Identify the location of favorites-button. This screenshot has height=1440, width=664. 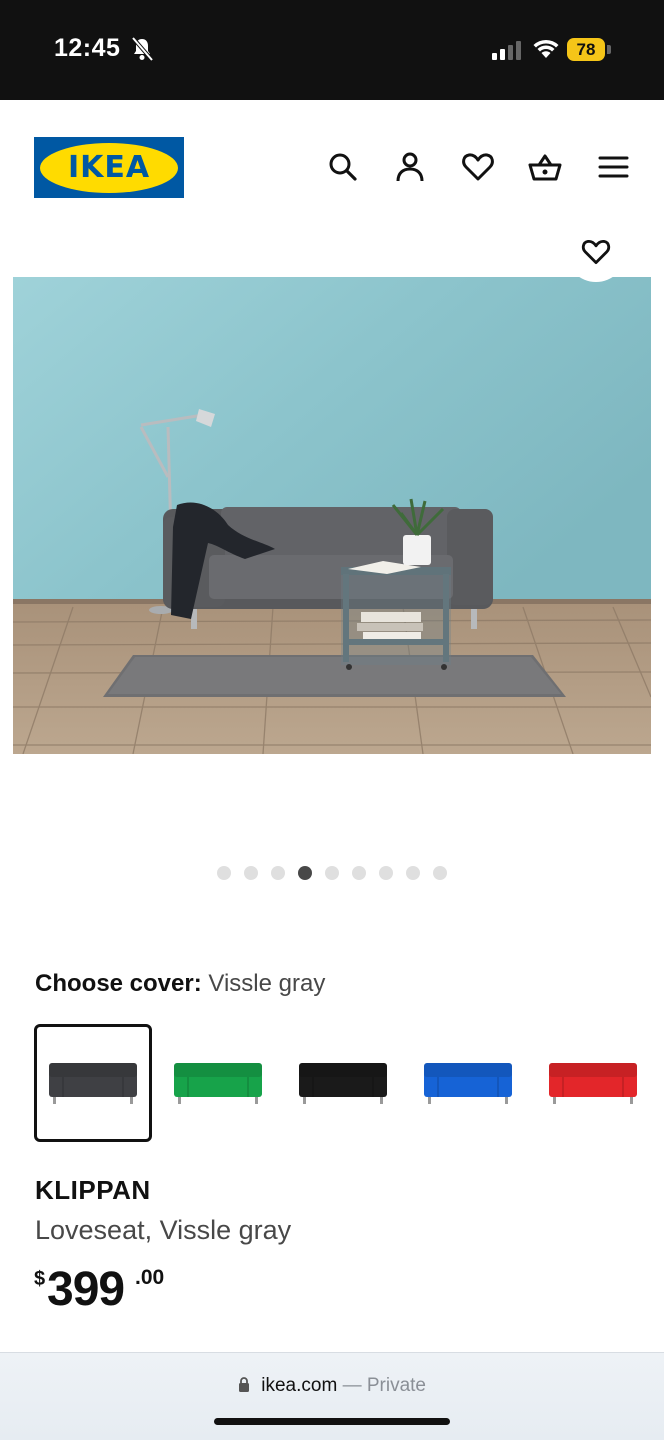
(478, 167).